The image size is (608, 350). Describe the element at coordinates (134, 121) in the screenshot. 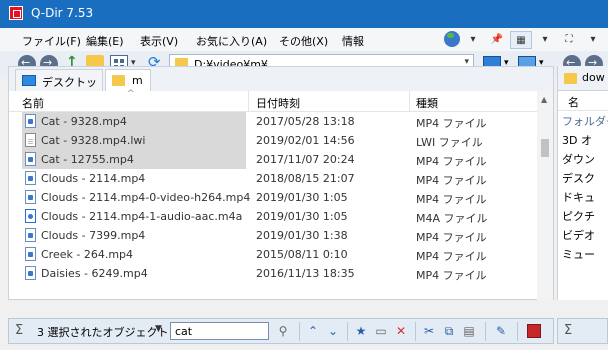

I see `name-cell: Cat - 9328.mp4` at that location.